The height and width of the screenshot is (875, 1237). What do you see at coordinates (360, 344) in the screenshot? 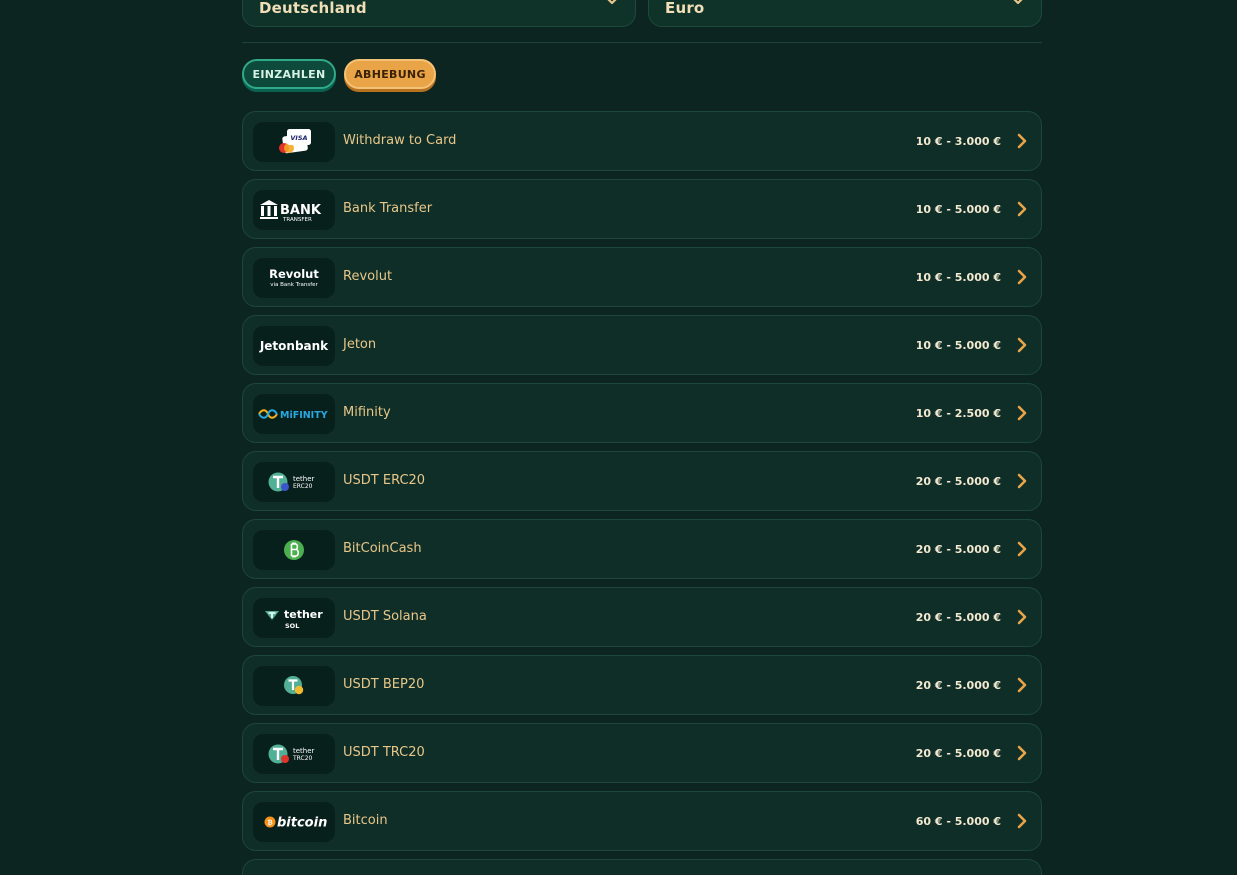
I see `method-name: Jeton` at bounding box center [360, 344].